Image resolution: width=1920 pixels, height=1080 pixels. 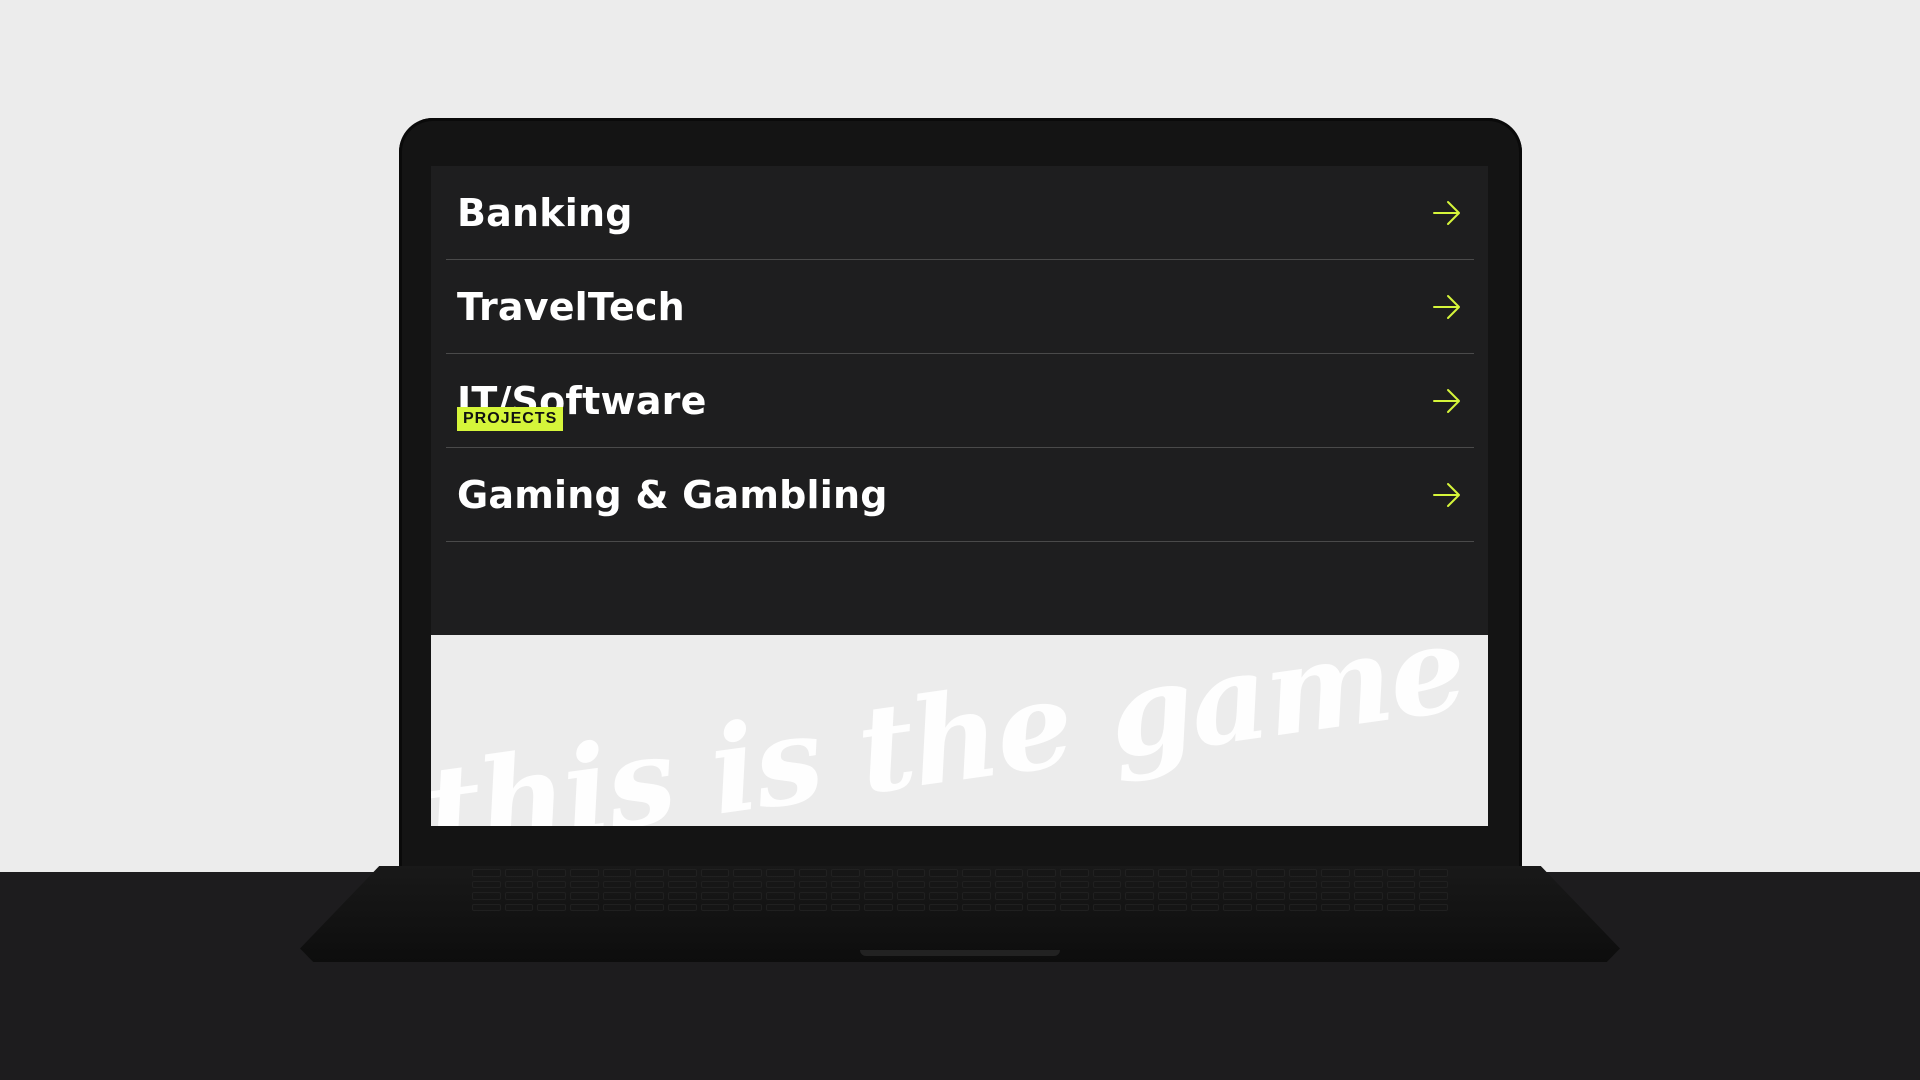 What do you see at coordinates (960, 307) in the screenshot?
I see `industry-item-traveltech: TravelTech` at bounding box center [960, 307].